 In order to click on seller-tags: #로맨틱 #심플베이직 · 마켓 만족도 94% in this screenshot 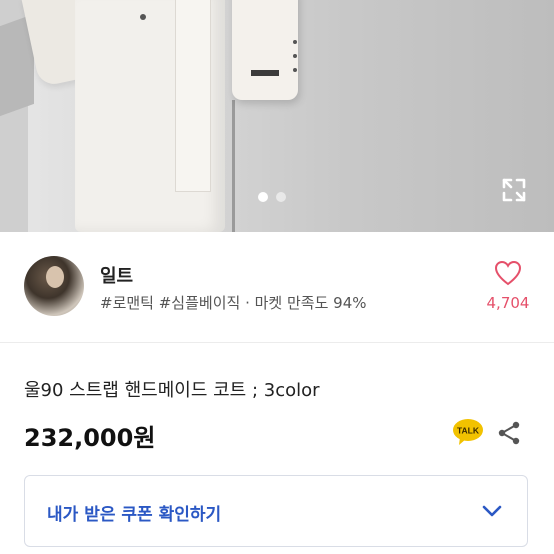, I will do `click(233, 303)`.